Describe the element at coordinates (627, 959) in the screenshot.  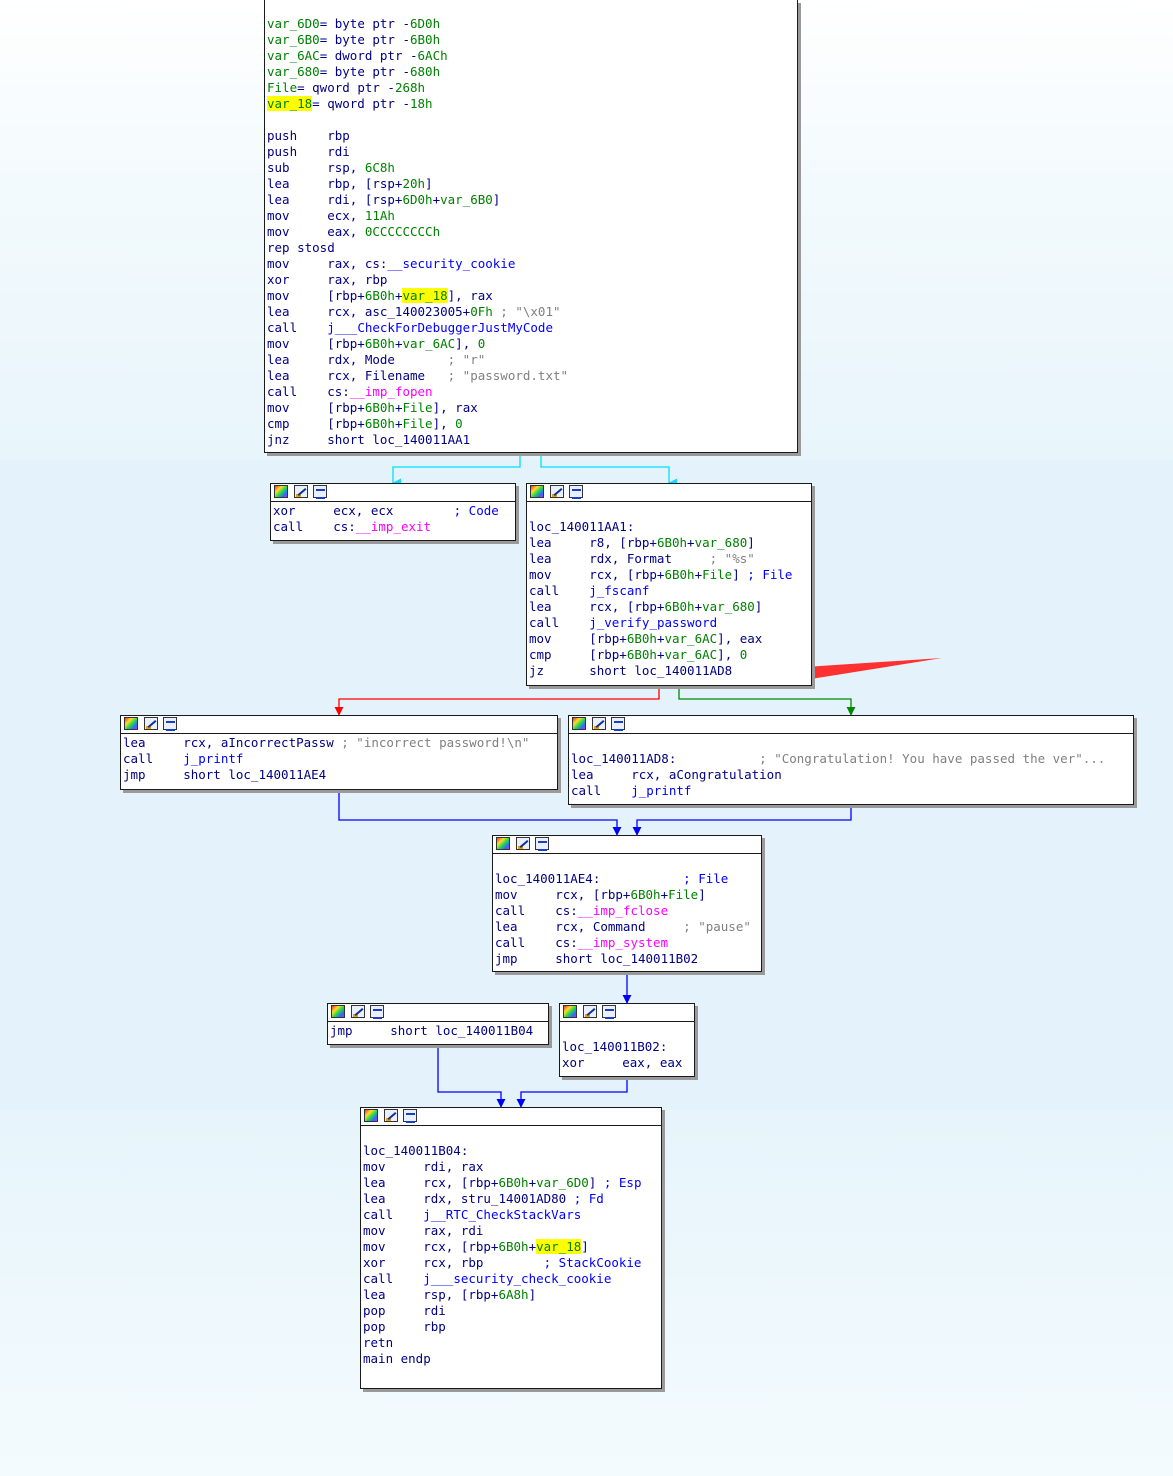
I see `asm-line: jmp short loc_140011B02` at that location.